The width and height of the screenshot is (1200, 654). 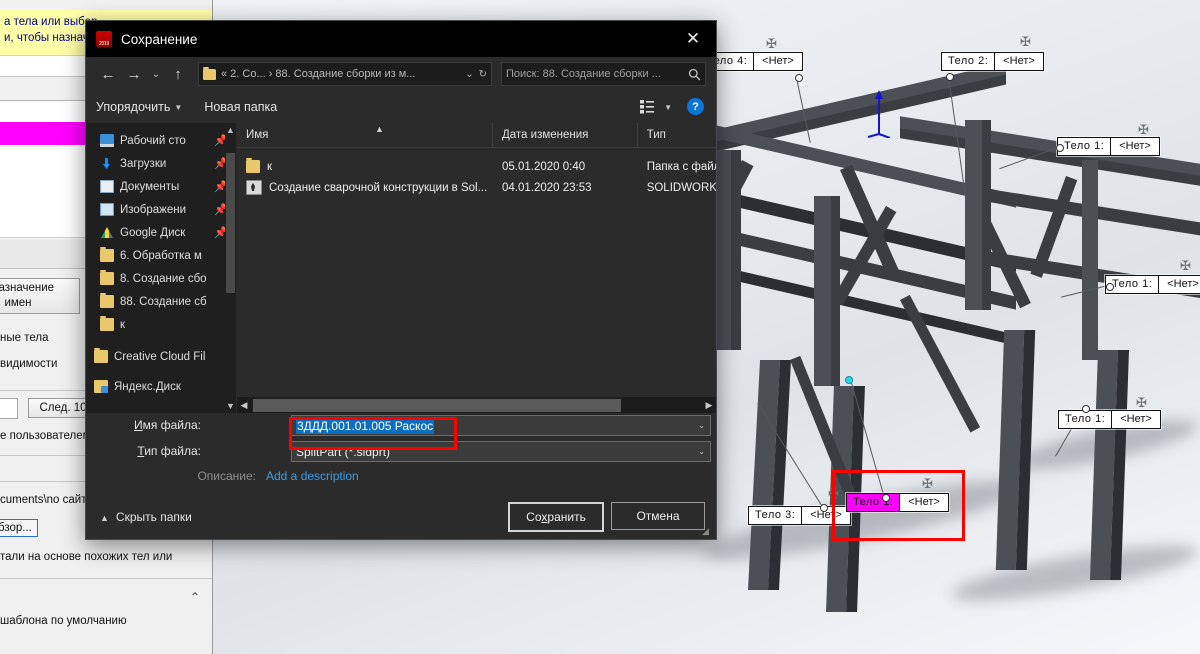 I want to click on body-callout: Тело 2: <Нет>, so click(x=992, y=61).